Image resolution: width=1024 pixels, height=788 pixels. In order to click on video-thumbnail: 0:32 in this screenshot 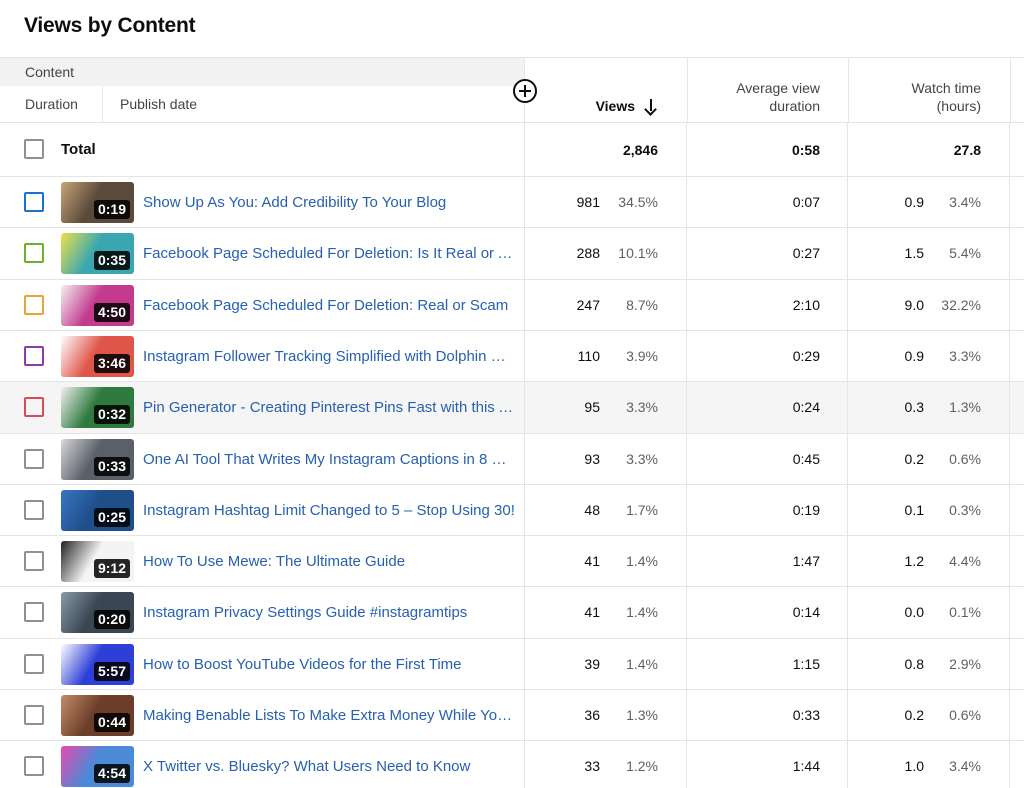, I will do `click(97, 407)`.